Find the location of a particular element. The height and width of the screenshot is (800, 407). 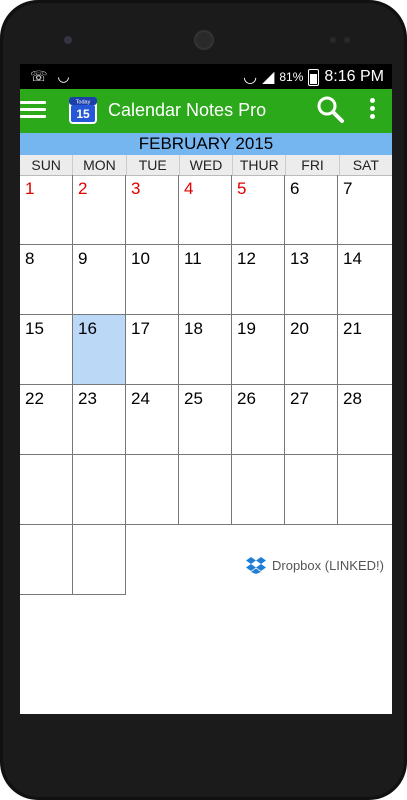

wifi-icon: ◡ is located at coordinates (63, 76).